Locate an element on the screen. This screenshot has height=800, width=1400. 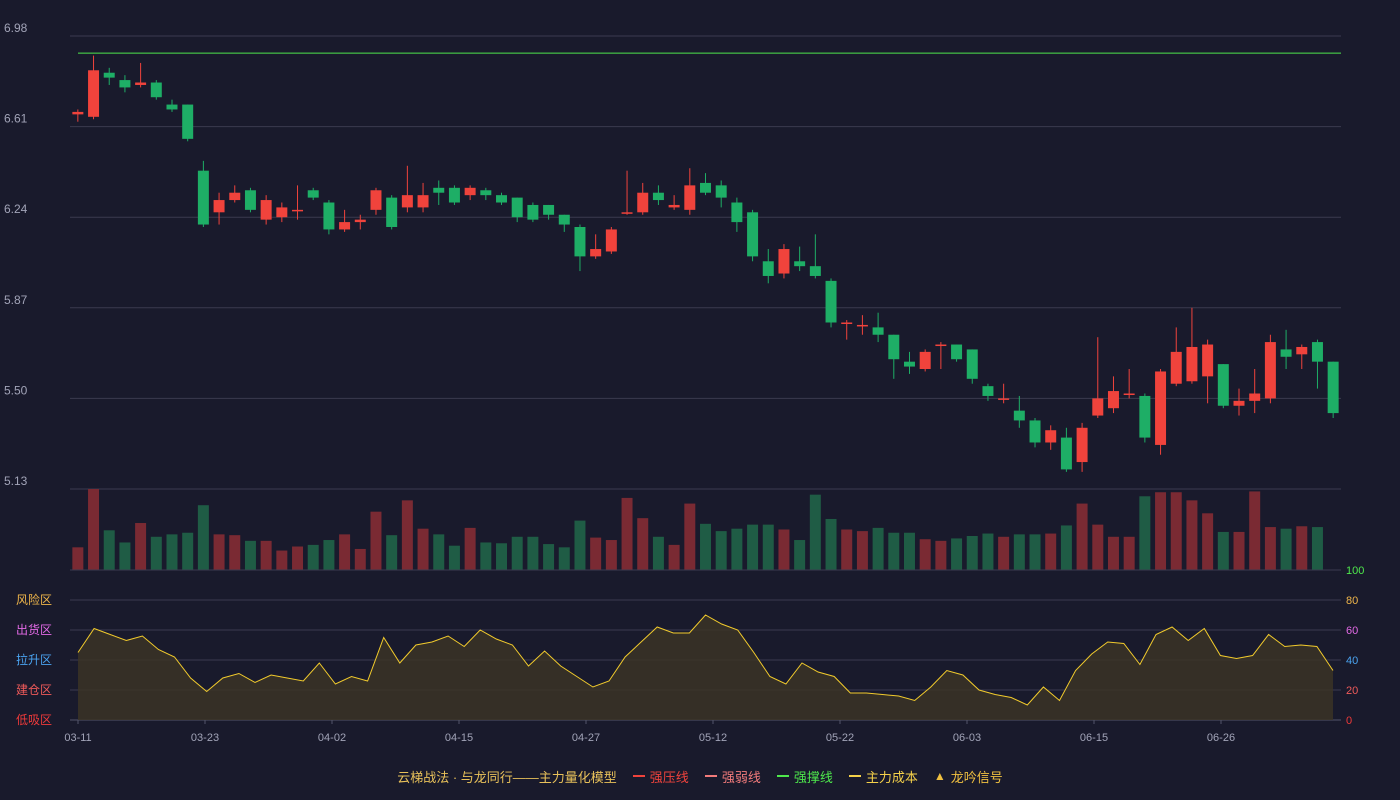
legend-title: 云梯战法 · 与龙同行——主力量化模型 is located at coordinates (507, 776).